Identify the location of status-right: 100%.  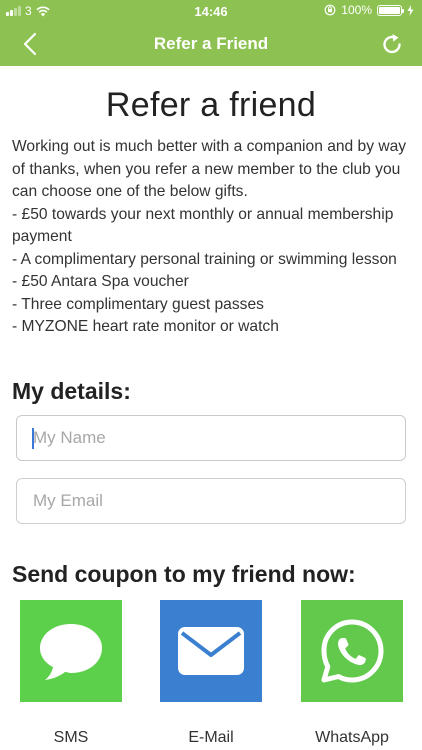
(369, 10).